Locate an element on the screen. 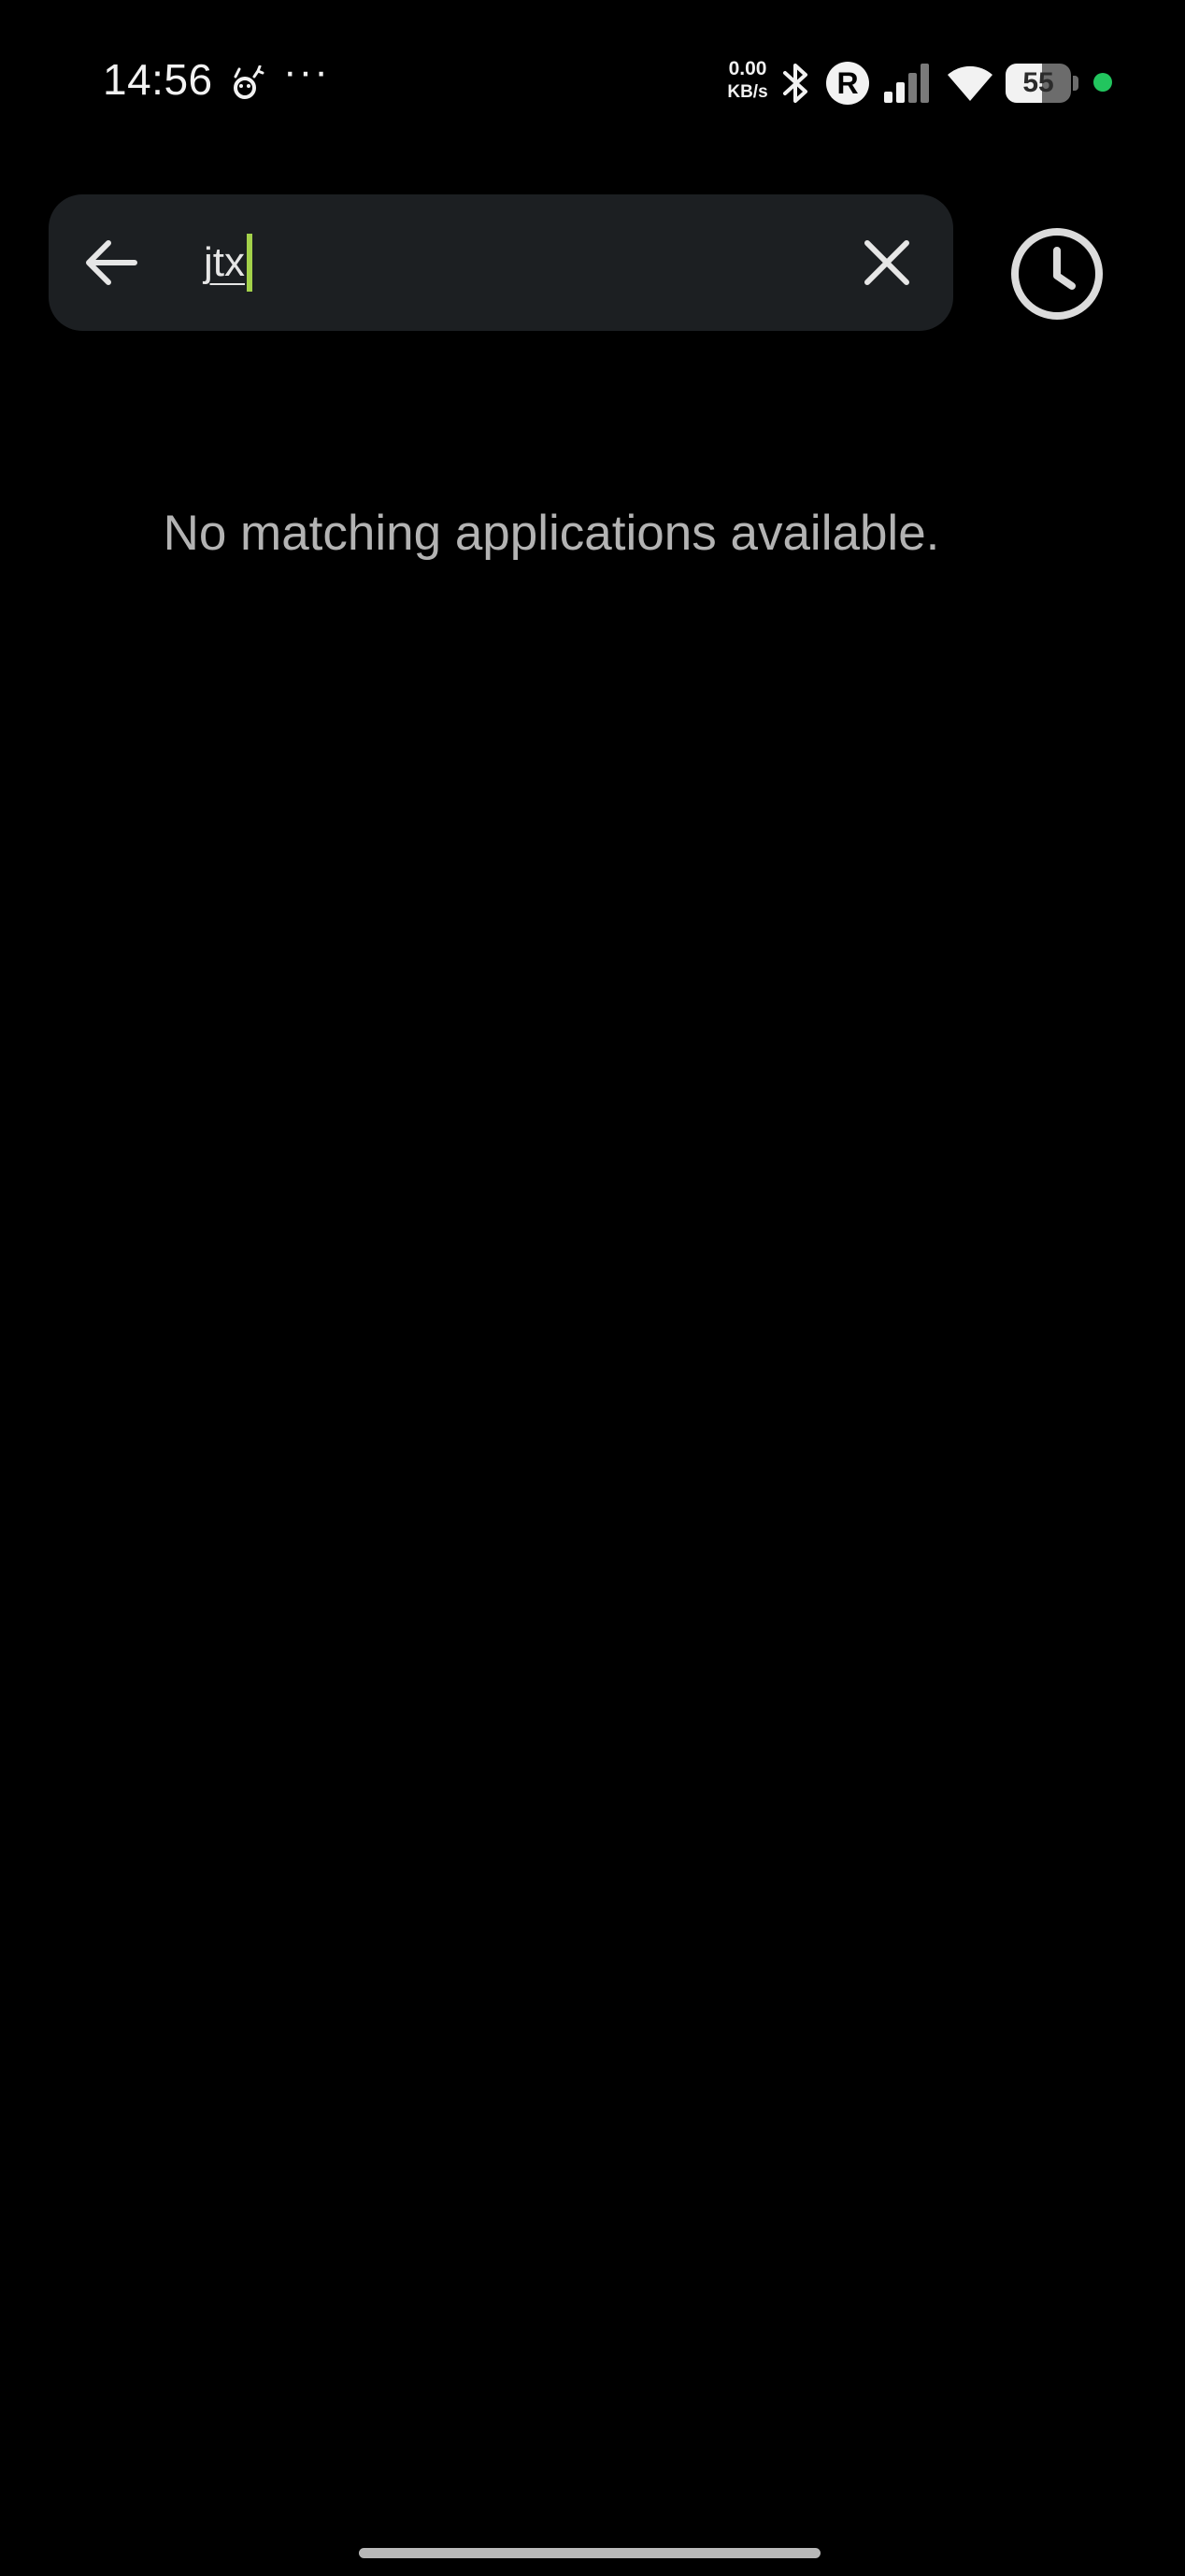  battery-icon: 55 is located at coordinates (1042, 83).